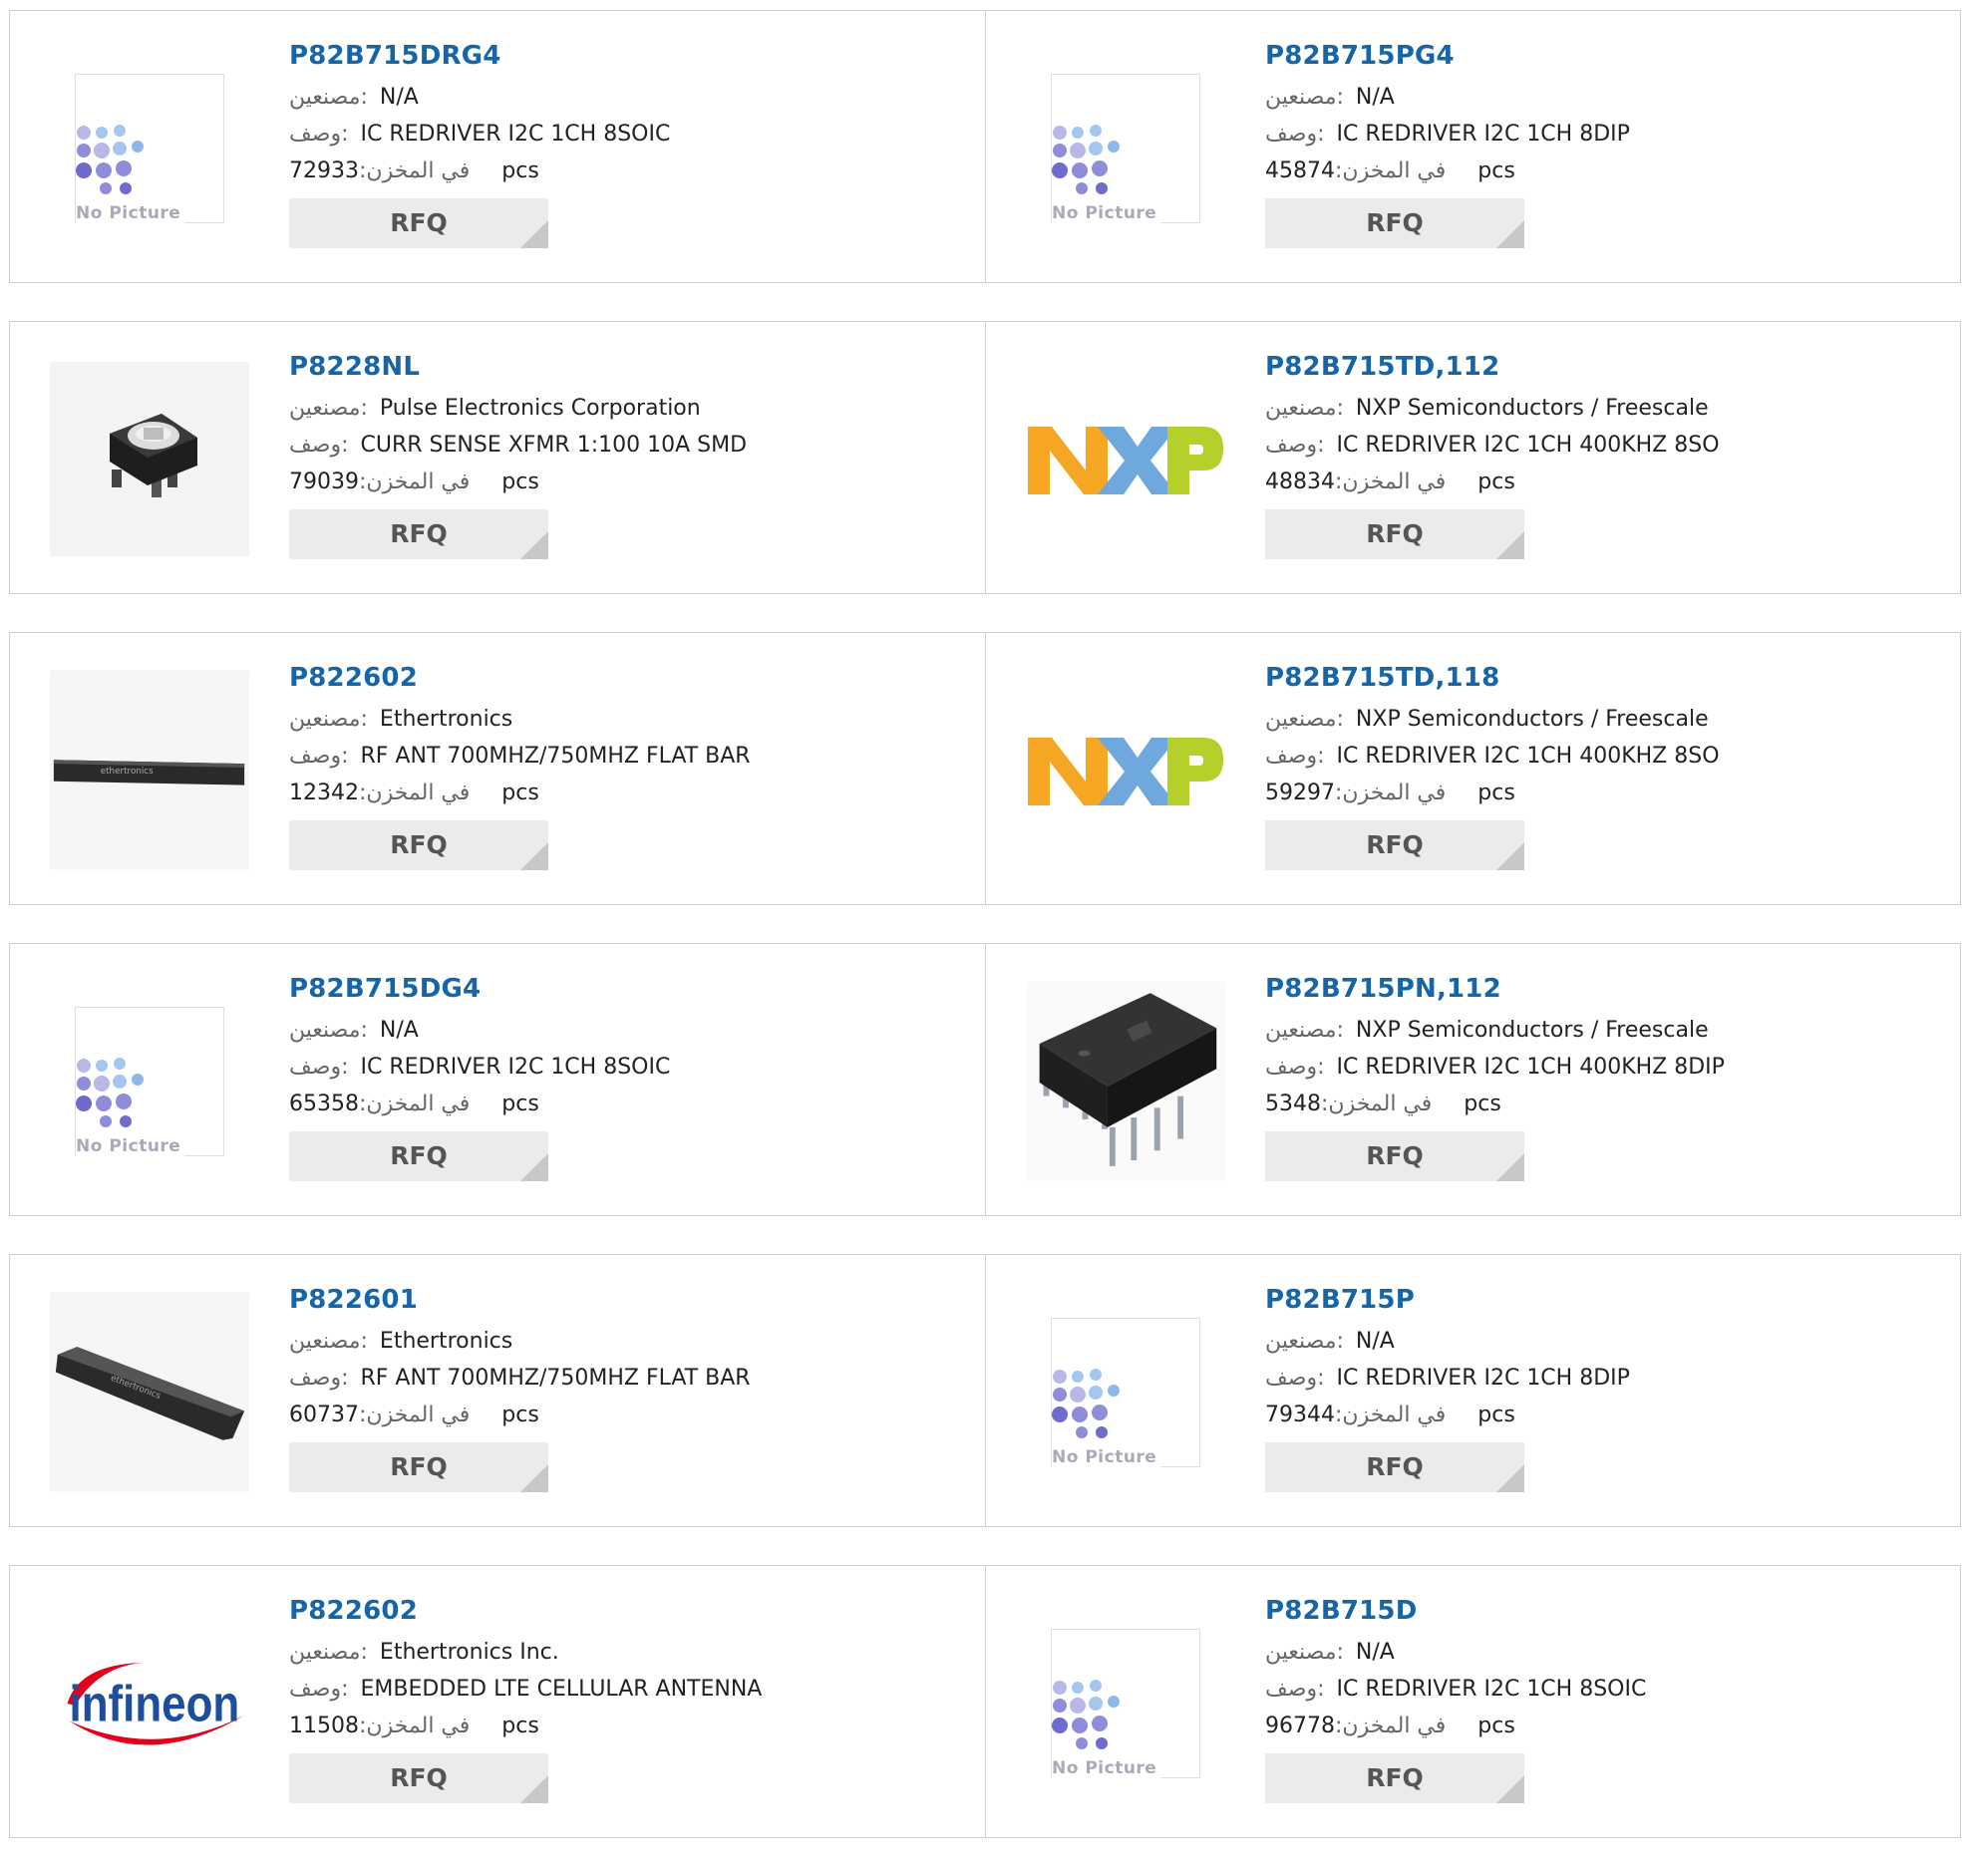  I want to click on nxp-logo-image: NXP, so click(1125, 459).